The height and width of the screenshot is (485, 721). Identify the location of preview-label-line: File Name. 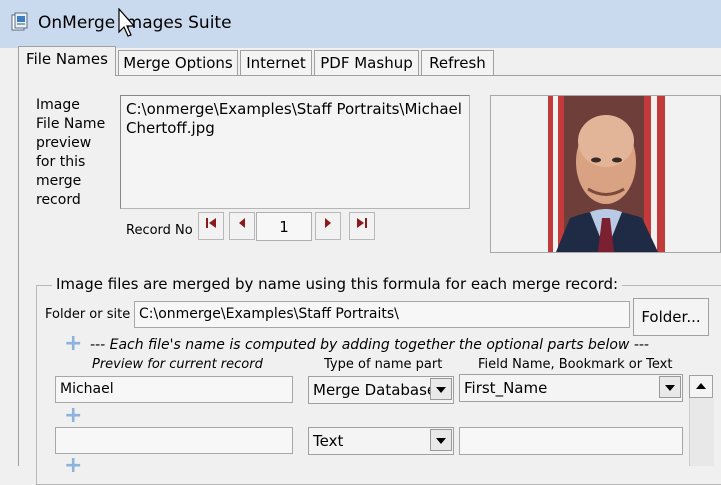
(71, 124).